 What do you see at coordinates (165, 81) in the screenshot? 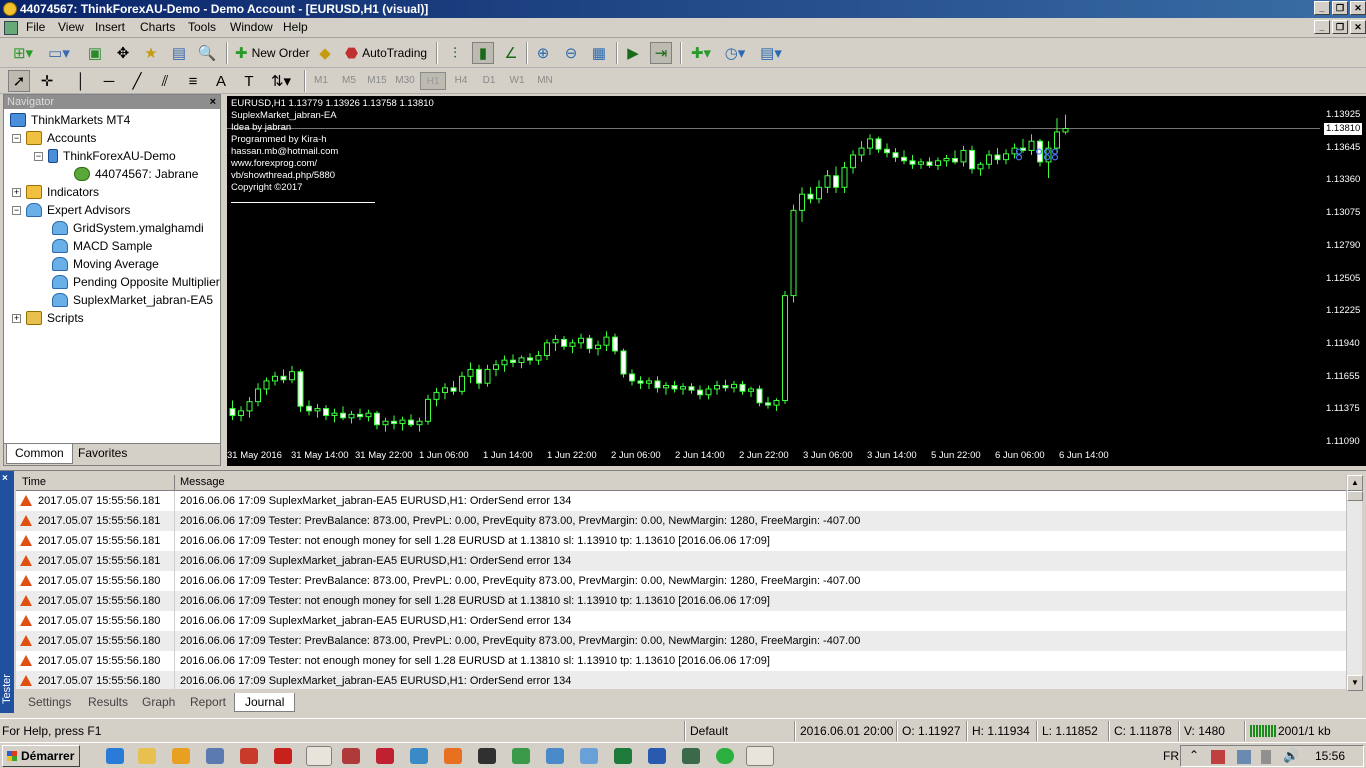
I see `equidistant-channel-tool: ⫽` at bounding box center [165, 81].